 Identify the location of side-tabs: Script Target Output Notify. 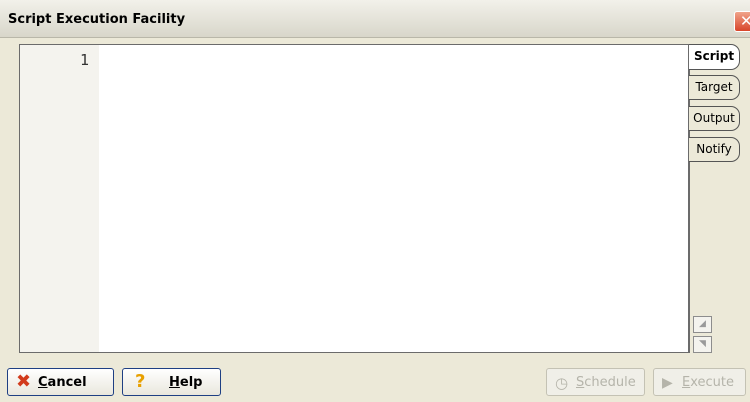
(716, 106).